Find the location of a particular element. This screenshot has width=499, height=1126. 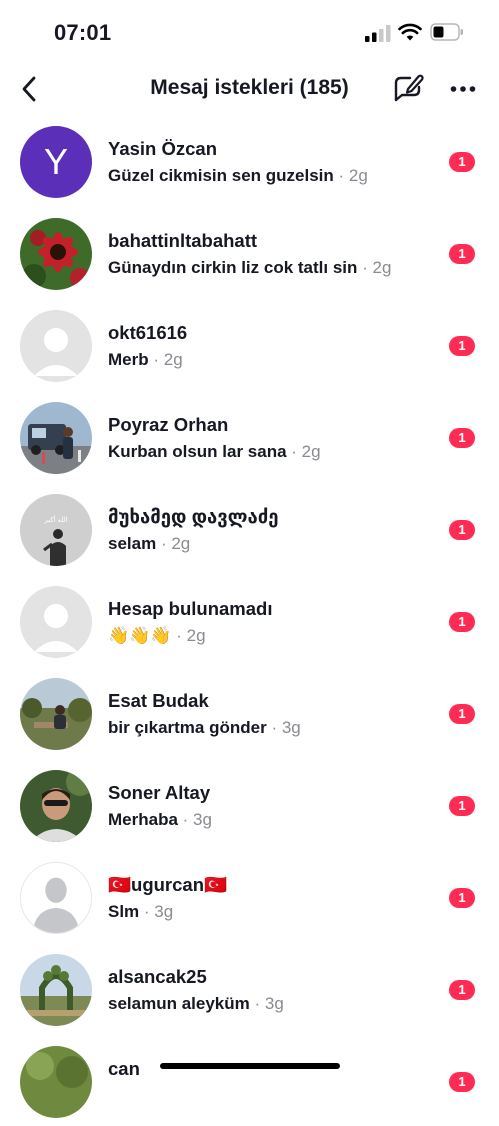

home-indicator is located at coordinates (250, 1066).